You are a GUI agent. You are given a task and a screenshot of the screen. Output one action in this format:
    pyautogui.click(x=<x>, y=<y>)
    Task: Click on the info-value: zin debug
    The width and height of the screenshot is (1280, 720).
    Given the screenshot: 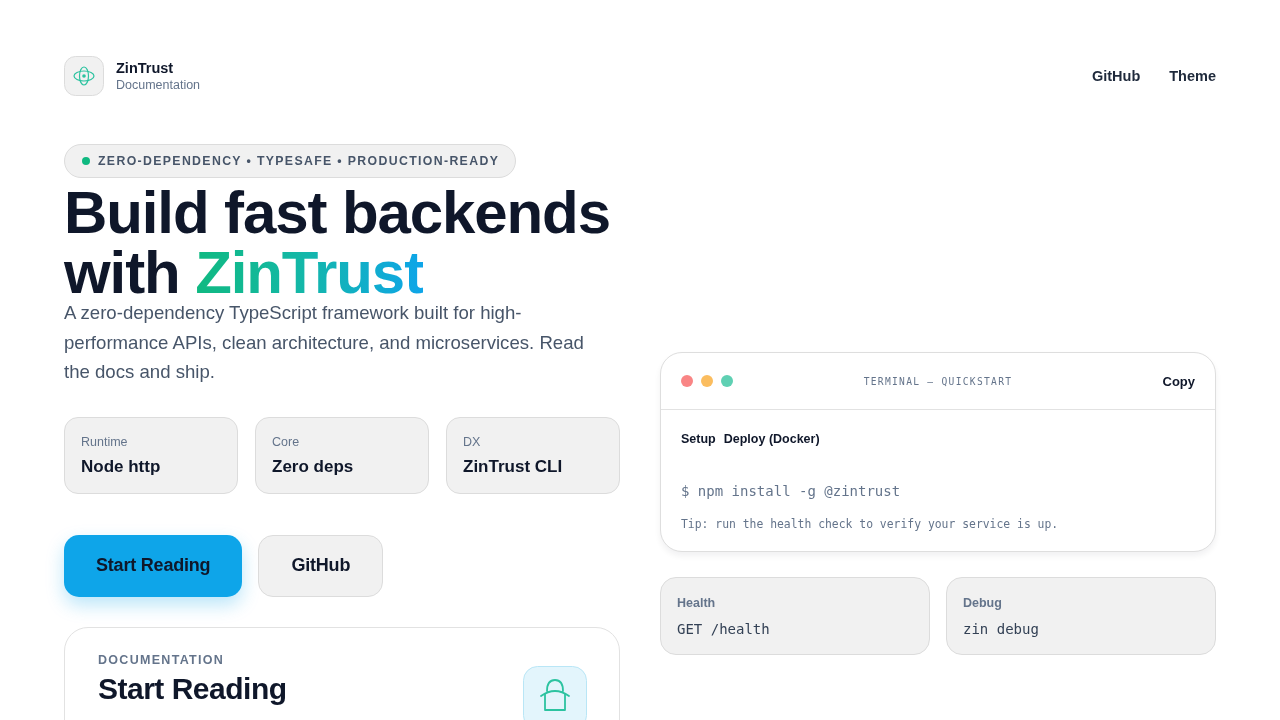 What is the action you would take?
    pyautogui.click(x=1001, y=629)
    